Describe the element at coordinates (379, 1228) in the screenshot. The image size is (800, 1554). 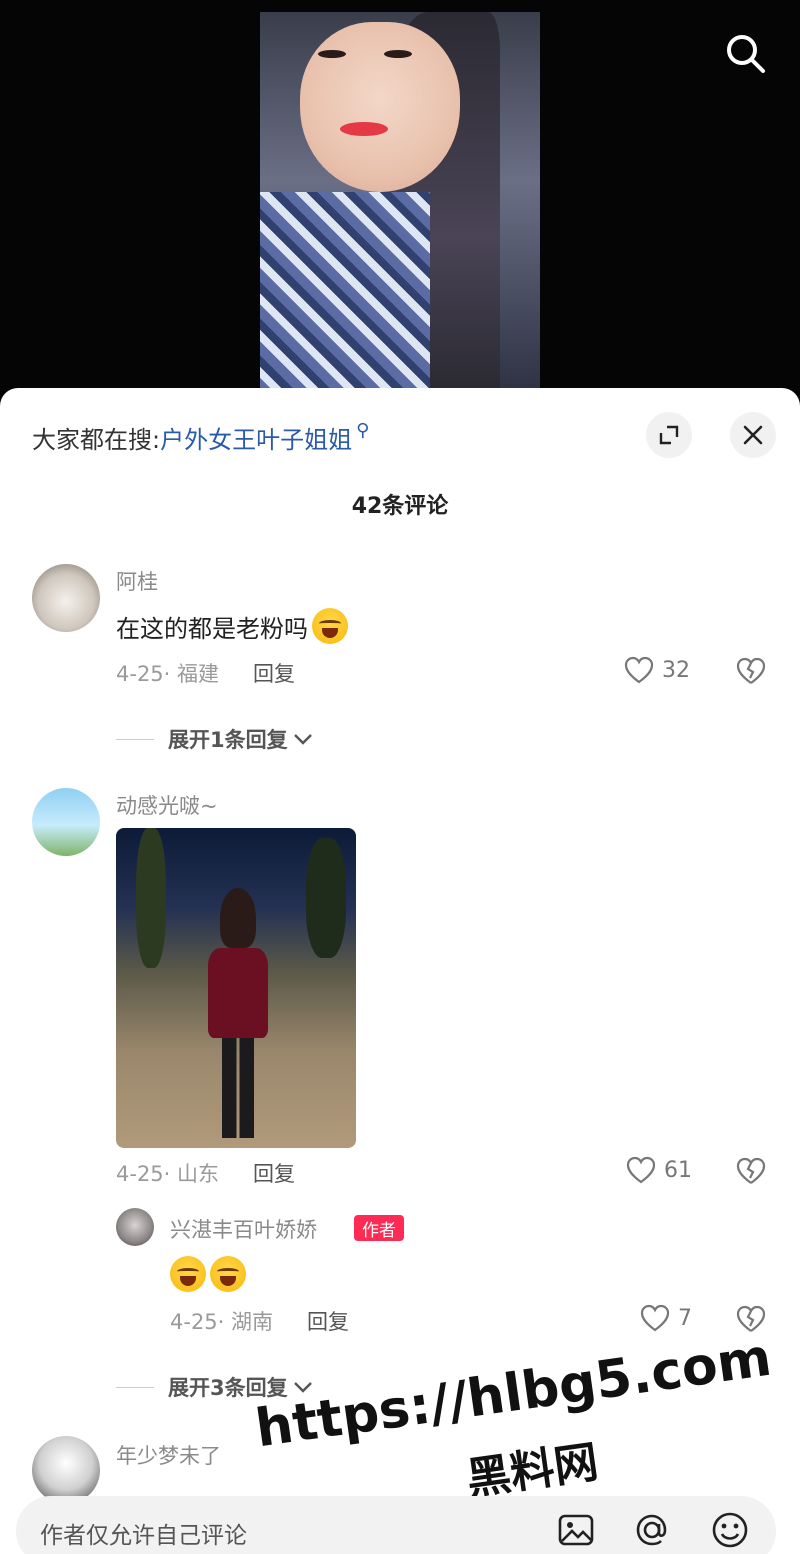
I see `author-badge: 作者` at that location.